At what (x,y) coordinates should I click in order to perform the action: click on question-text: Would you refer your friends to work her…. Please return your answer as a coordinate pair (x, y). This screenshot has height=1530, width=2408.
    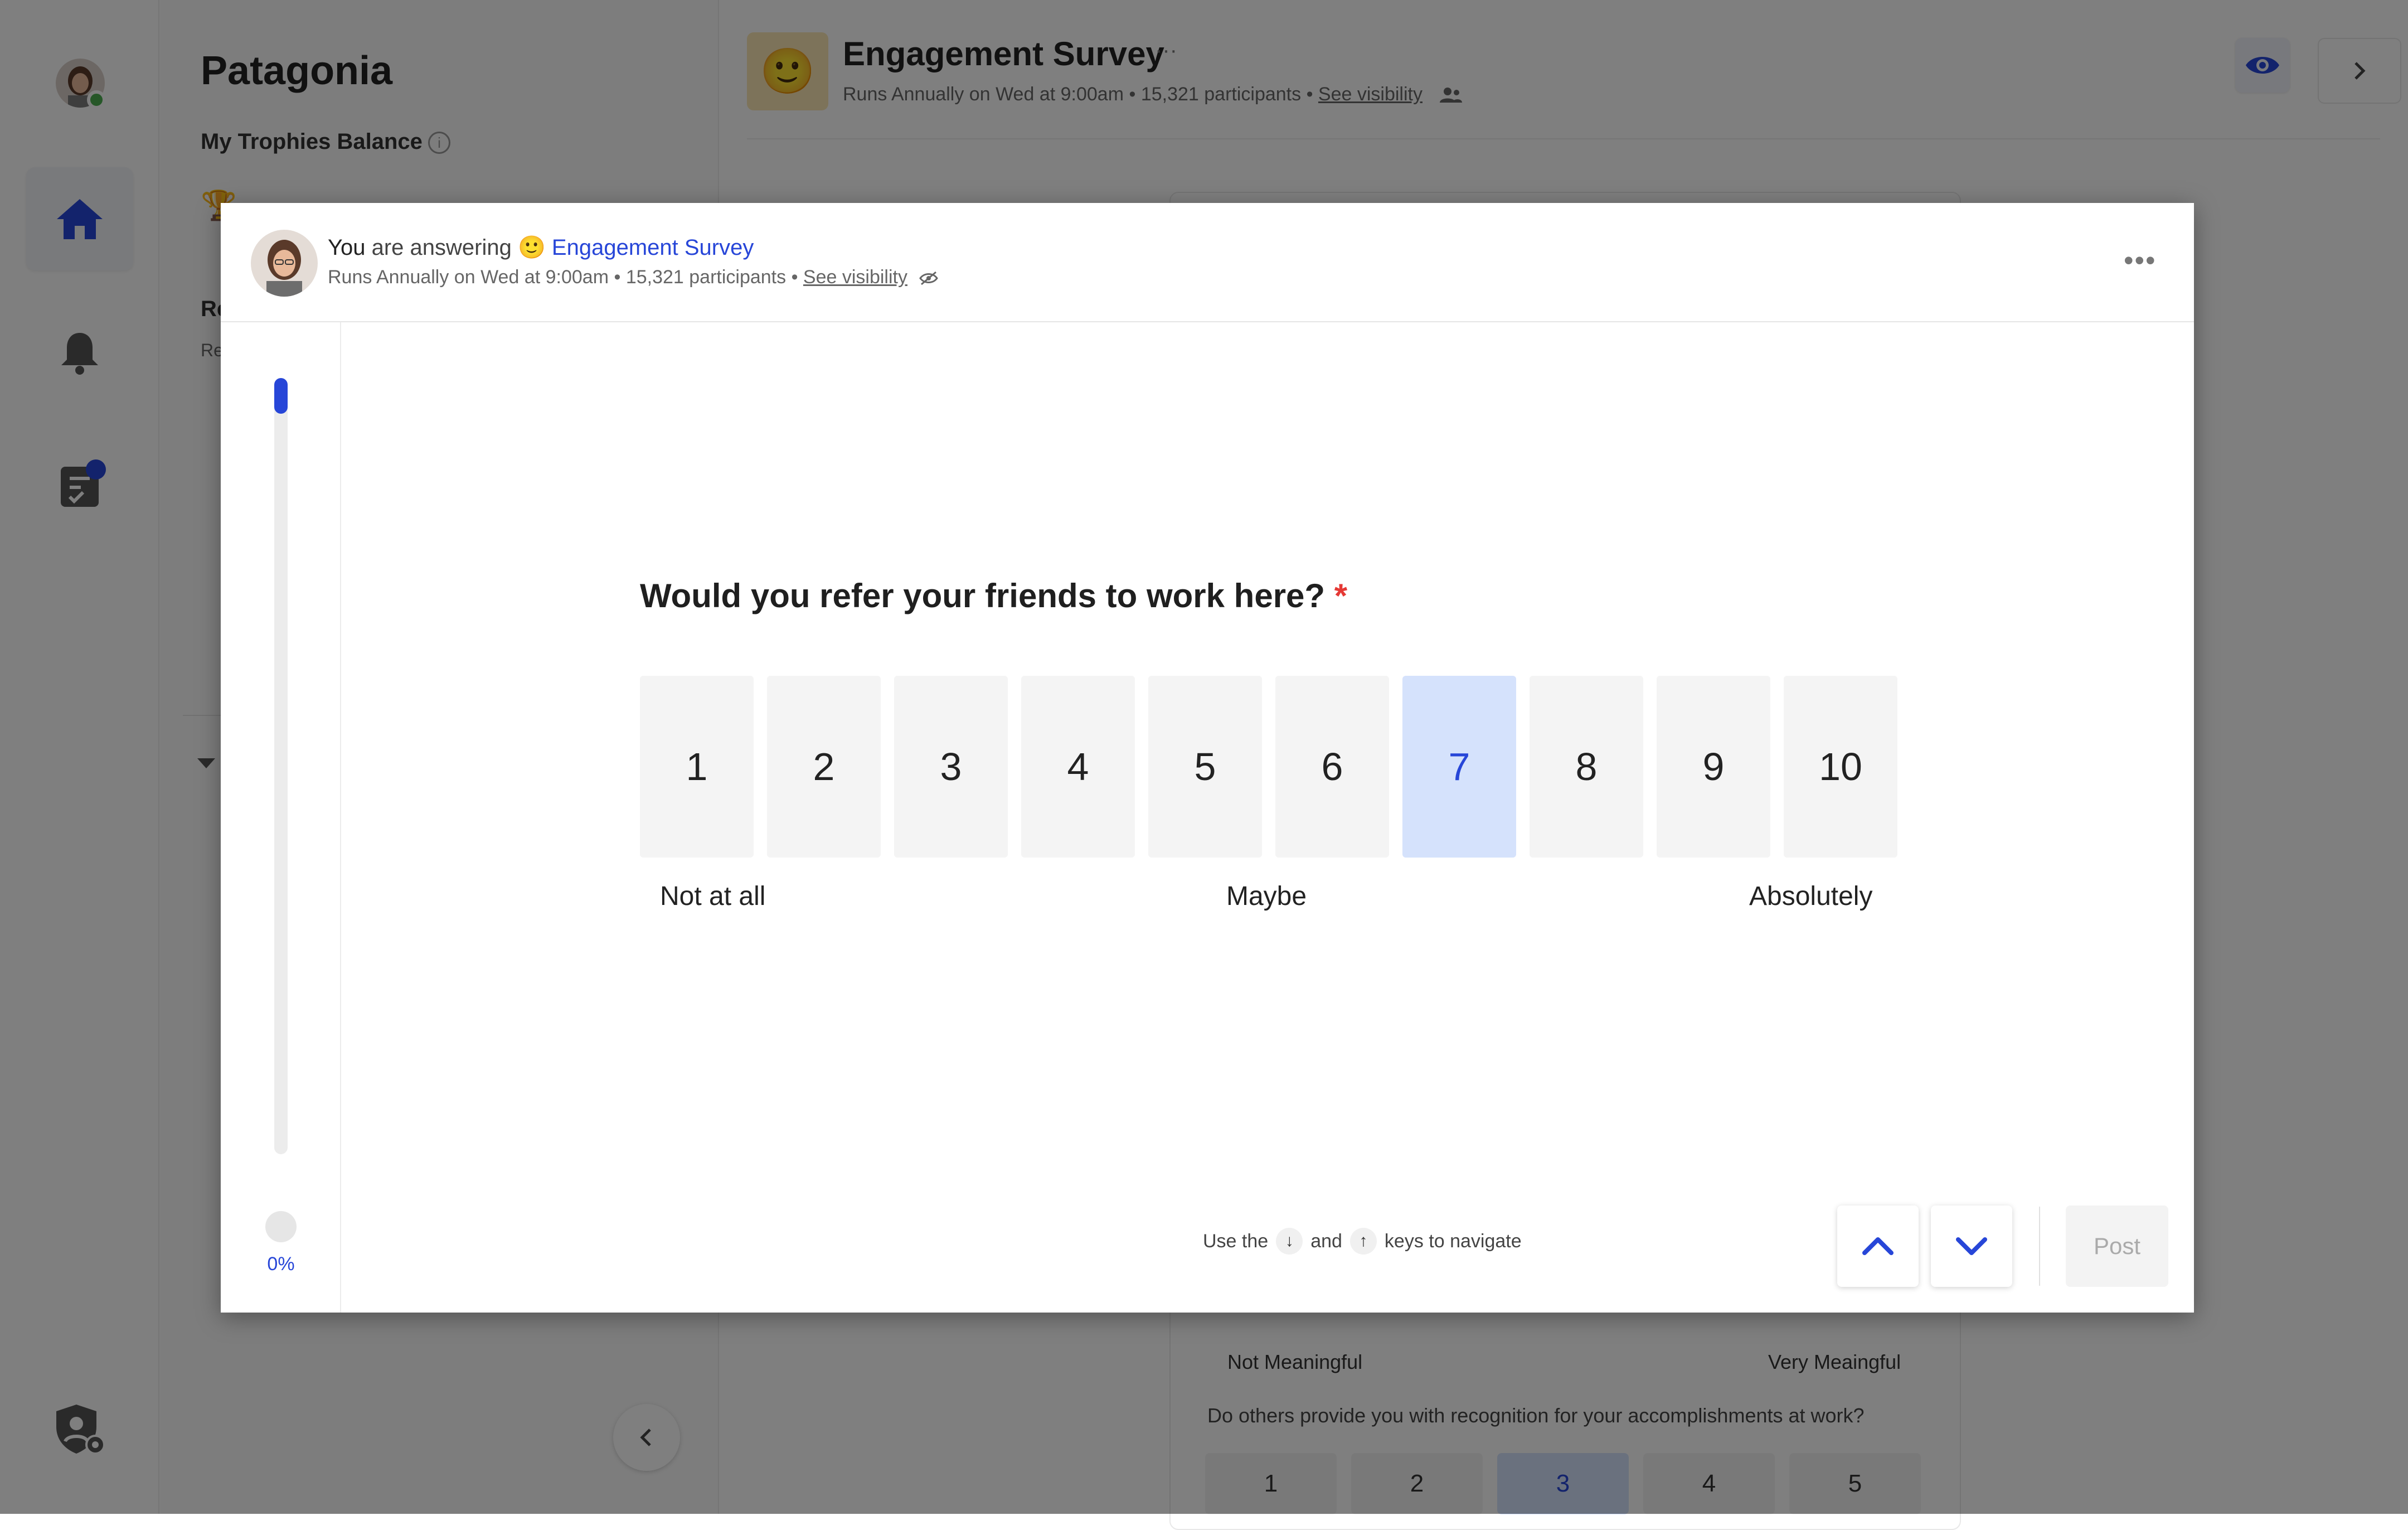
    Looking at the image, I should click on (993, 596).